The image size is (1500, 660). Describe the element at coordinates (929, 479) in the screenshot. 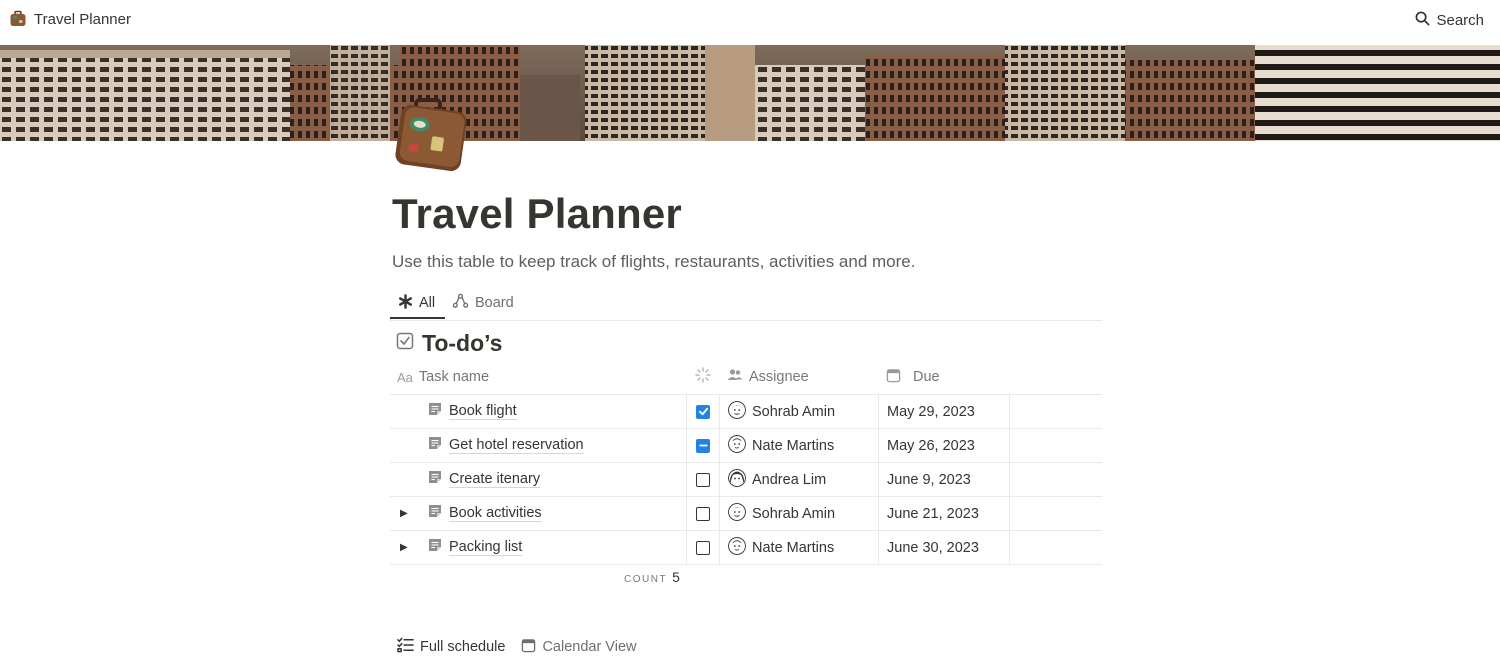

I see `due-date: June 9, 2023` at that location.